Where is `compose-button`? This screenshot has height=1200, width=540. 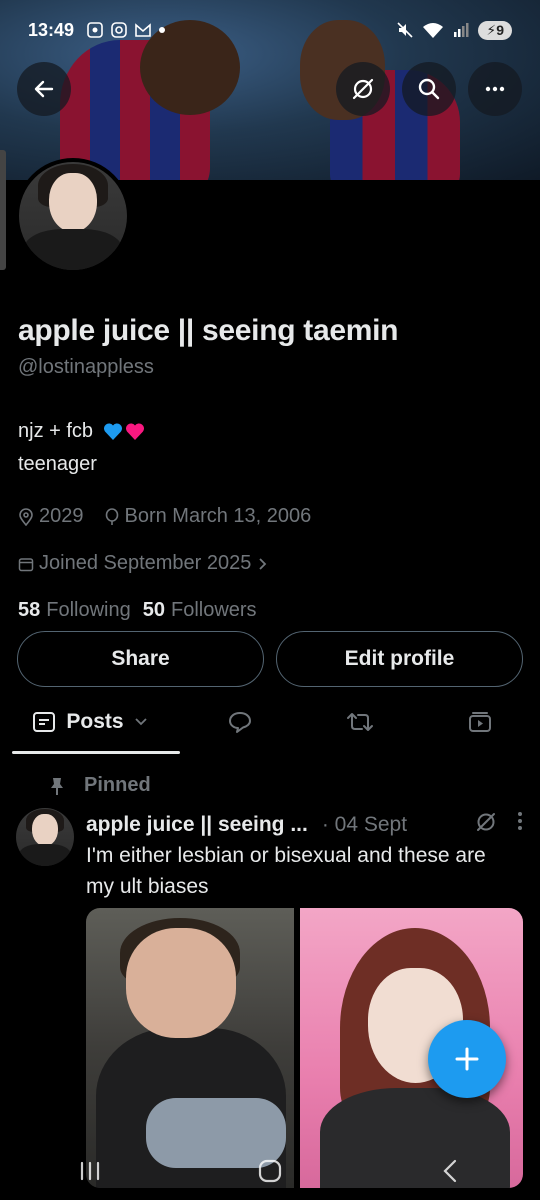
compose-button is located at coordinates (467, 1059).